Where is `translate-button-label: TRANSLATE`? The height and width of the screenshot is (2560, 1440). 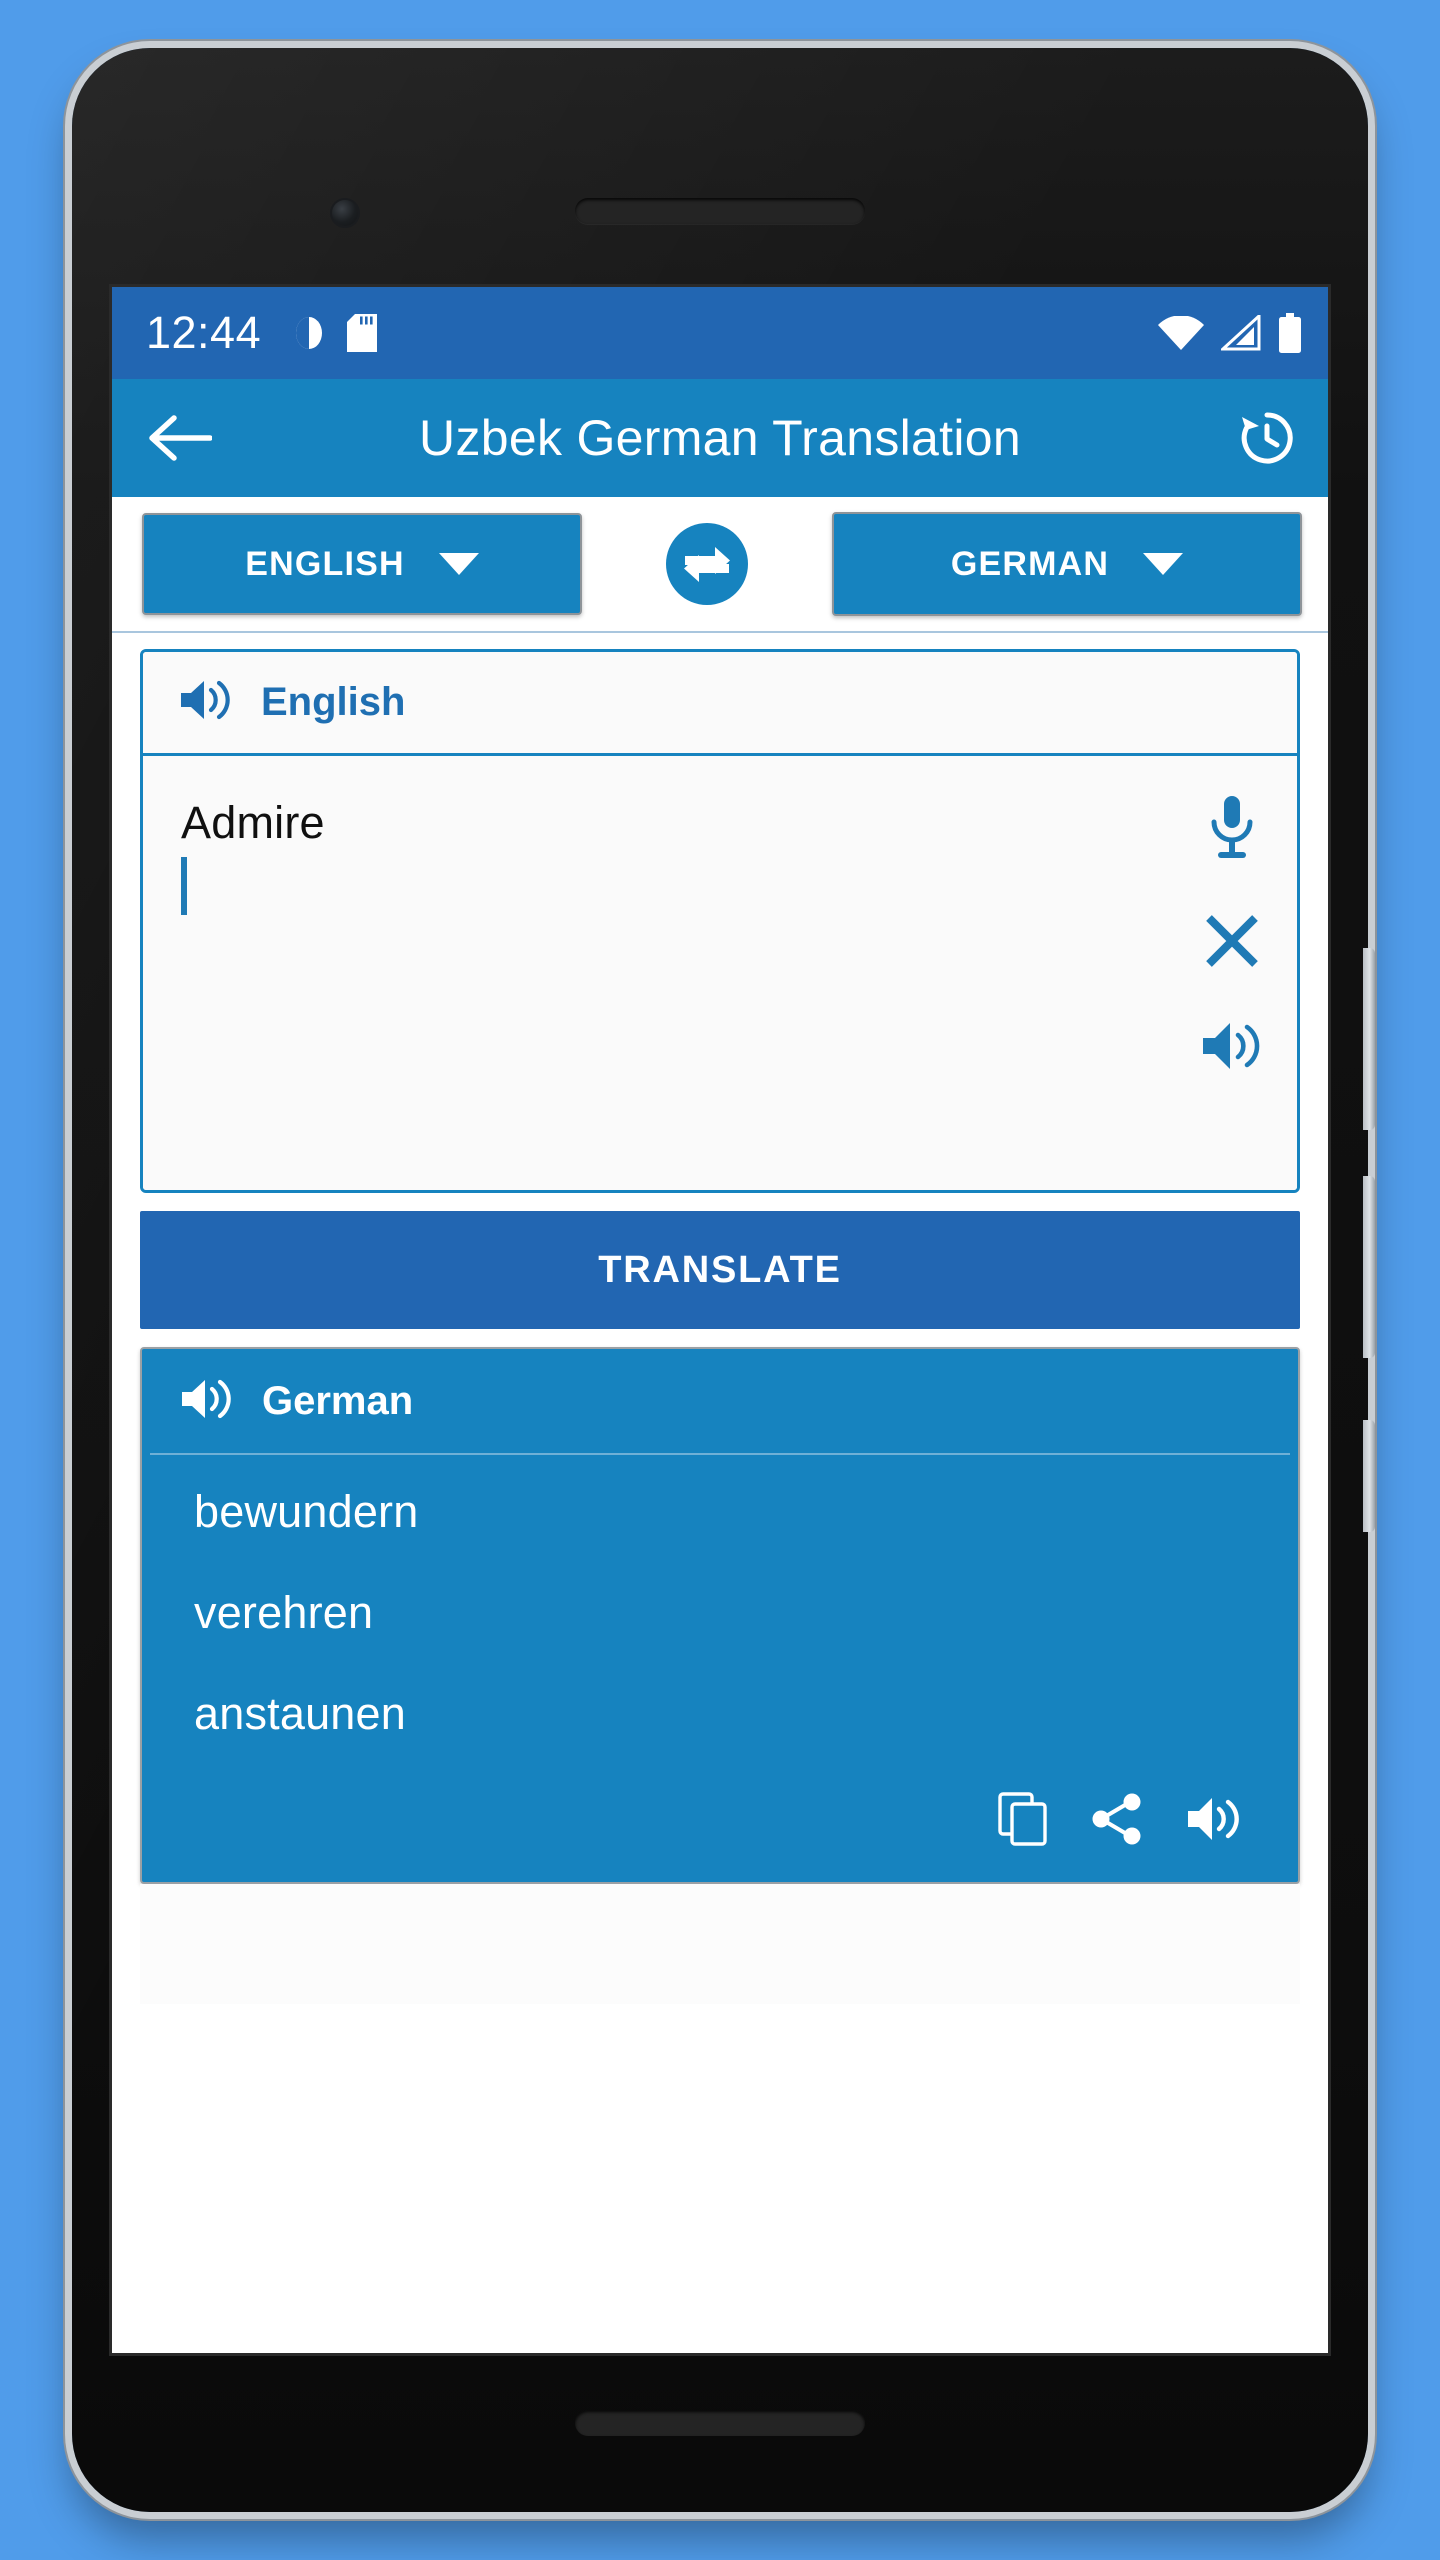 translate-button-label: TRANSLATE is located at coordinates (720, 1269).